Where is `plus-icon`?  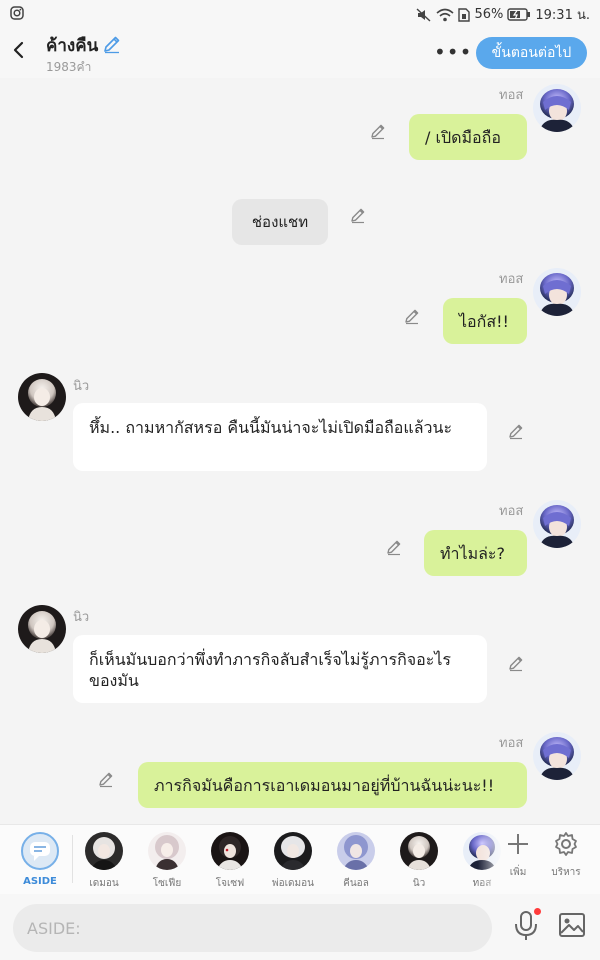
plus-icon is located at coordinates (518, 844).